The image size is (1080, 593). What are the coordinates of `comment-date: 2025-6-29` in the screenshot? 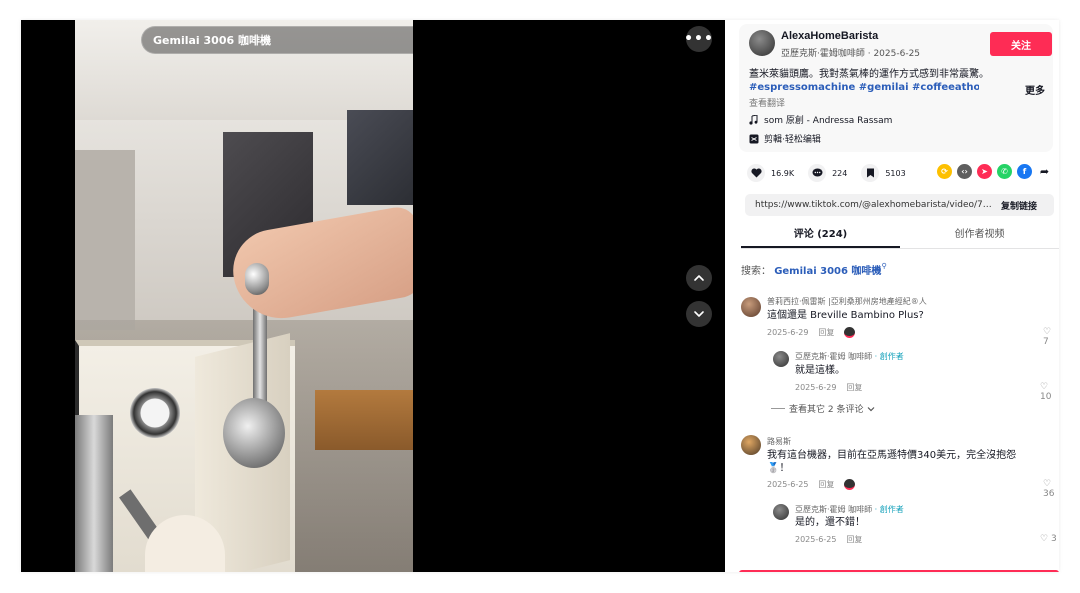 It's located at (788, 332).